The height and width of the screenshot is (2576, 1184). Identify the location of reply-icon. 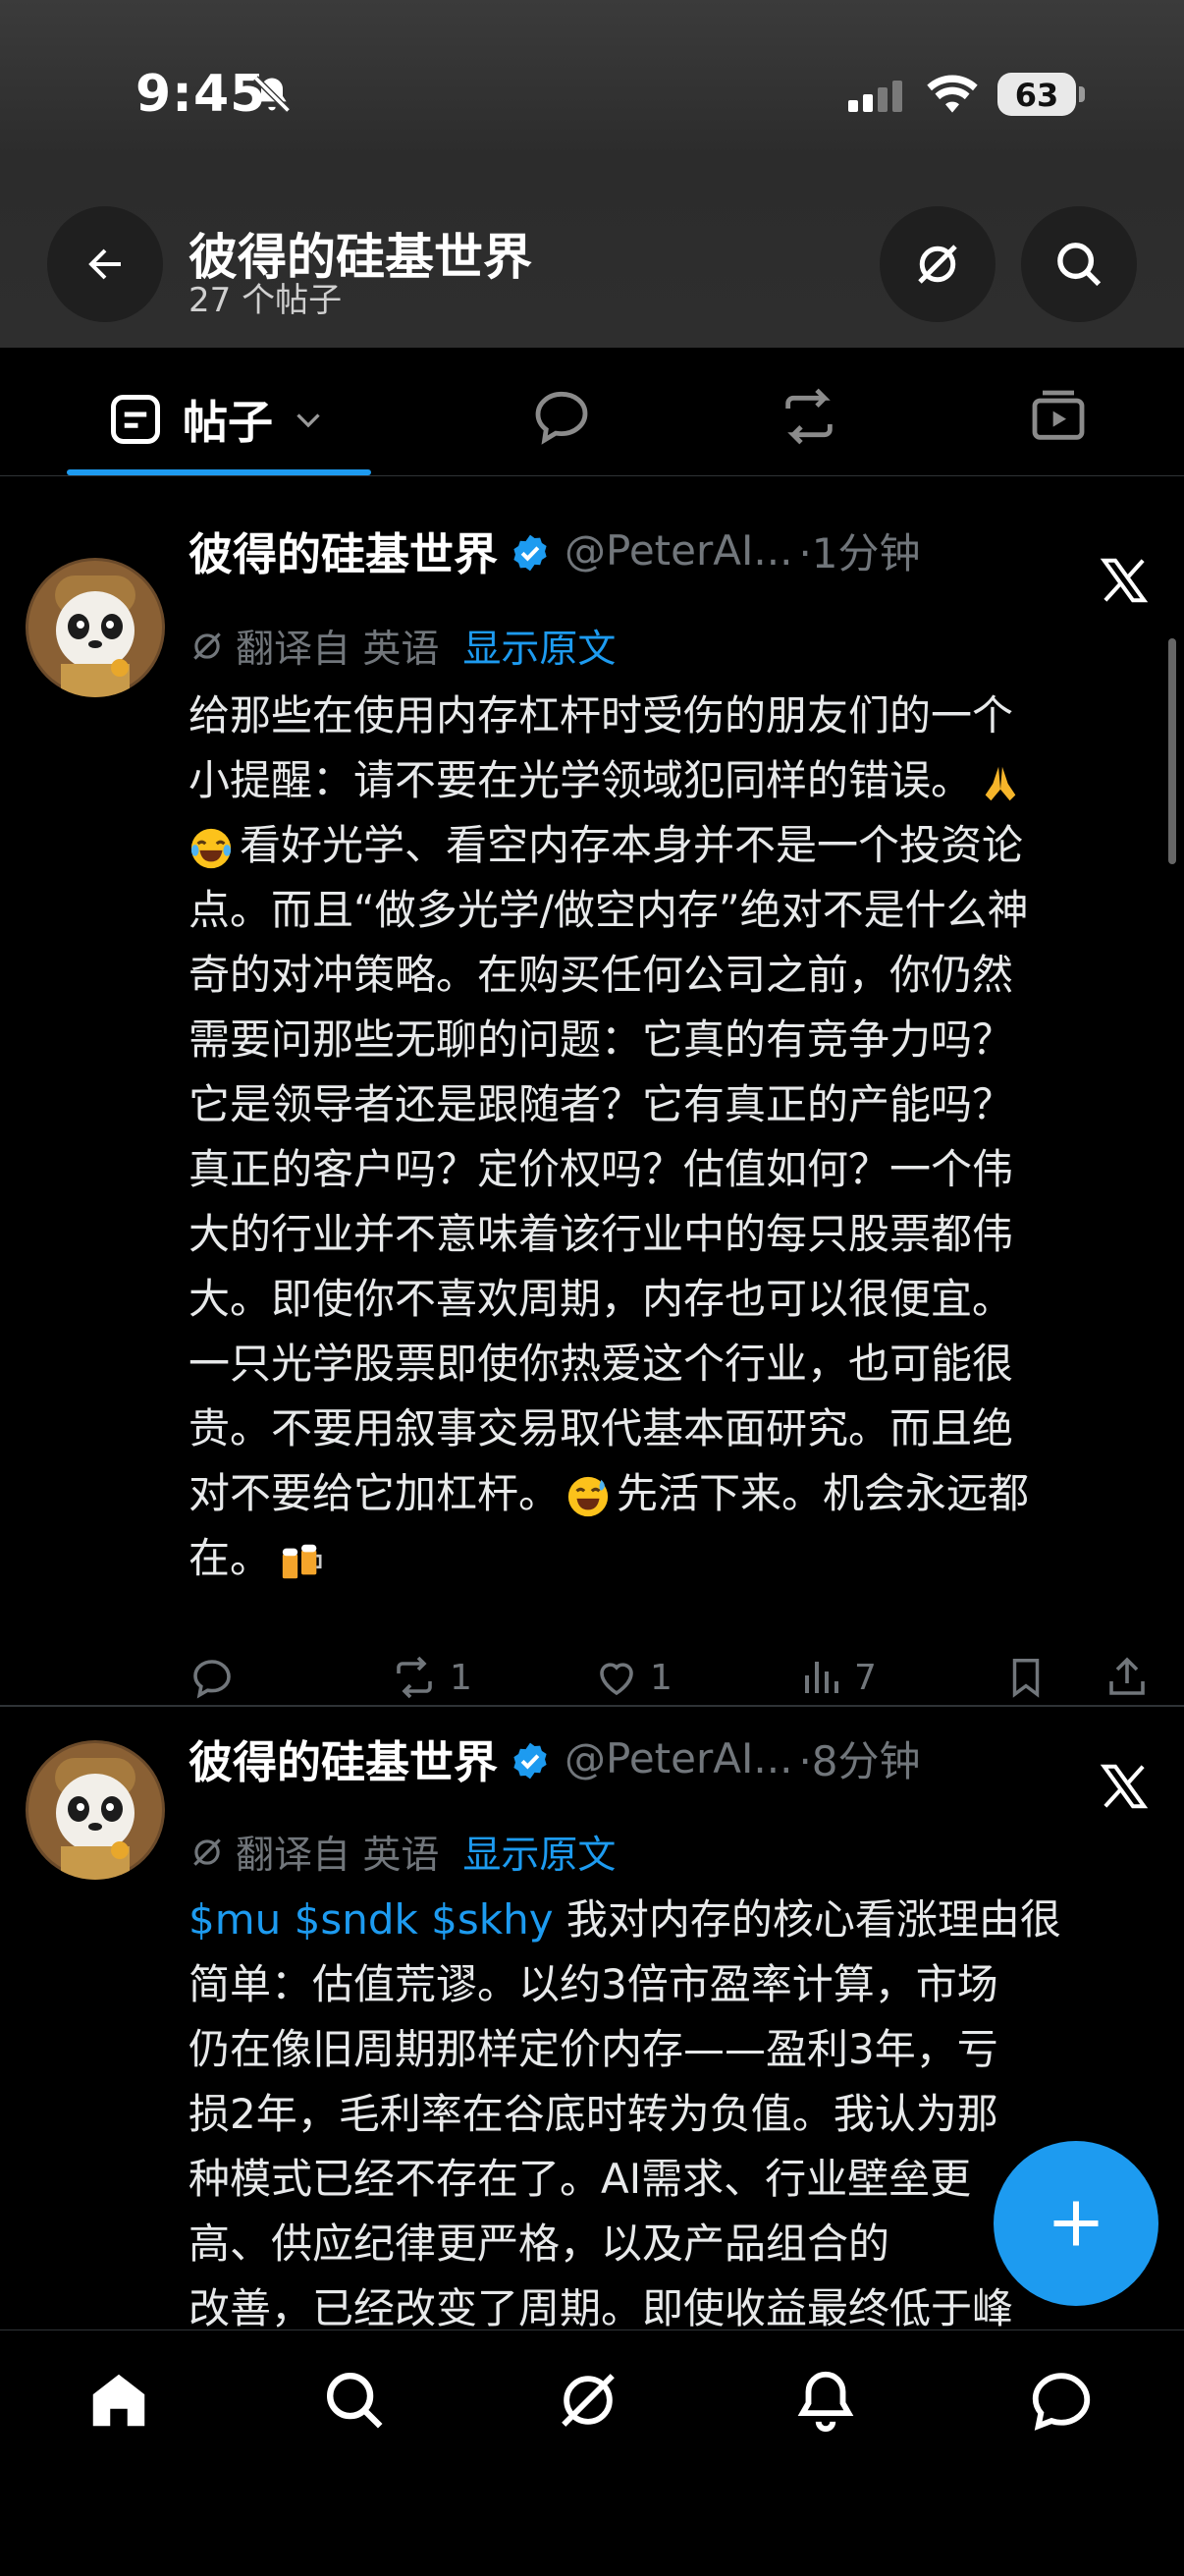
(212, 1680).